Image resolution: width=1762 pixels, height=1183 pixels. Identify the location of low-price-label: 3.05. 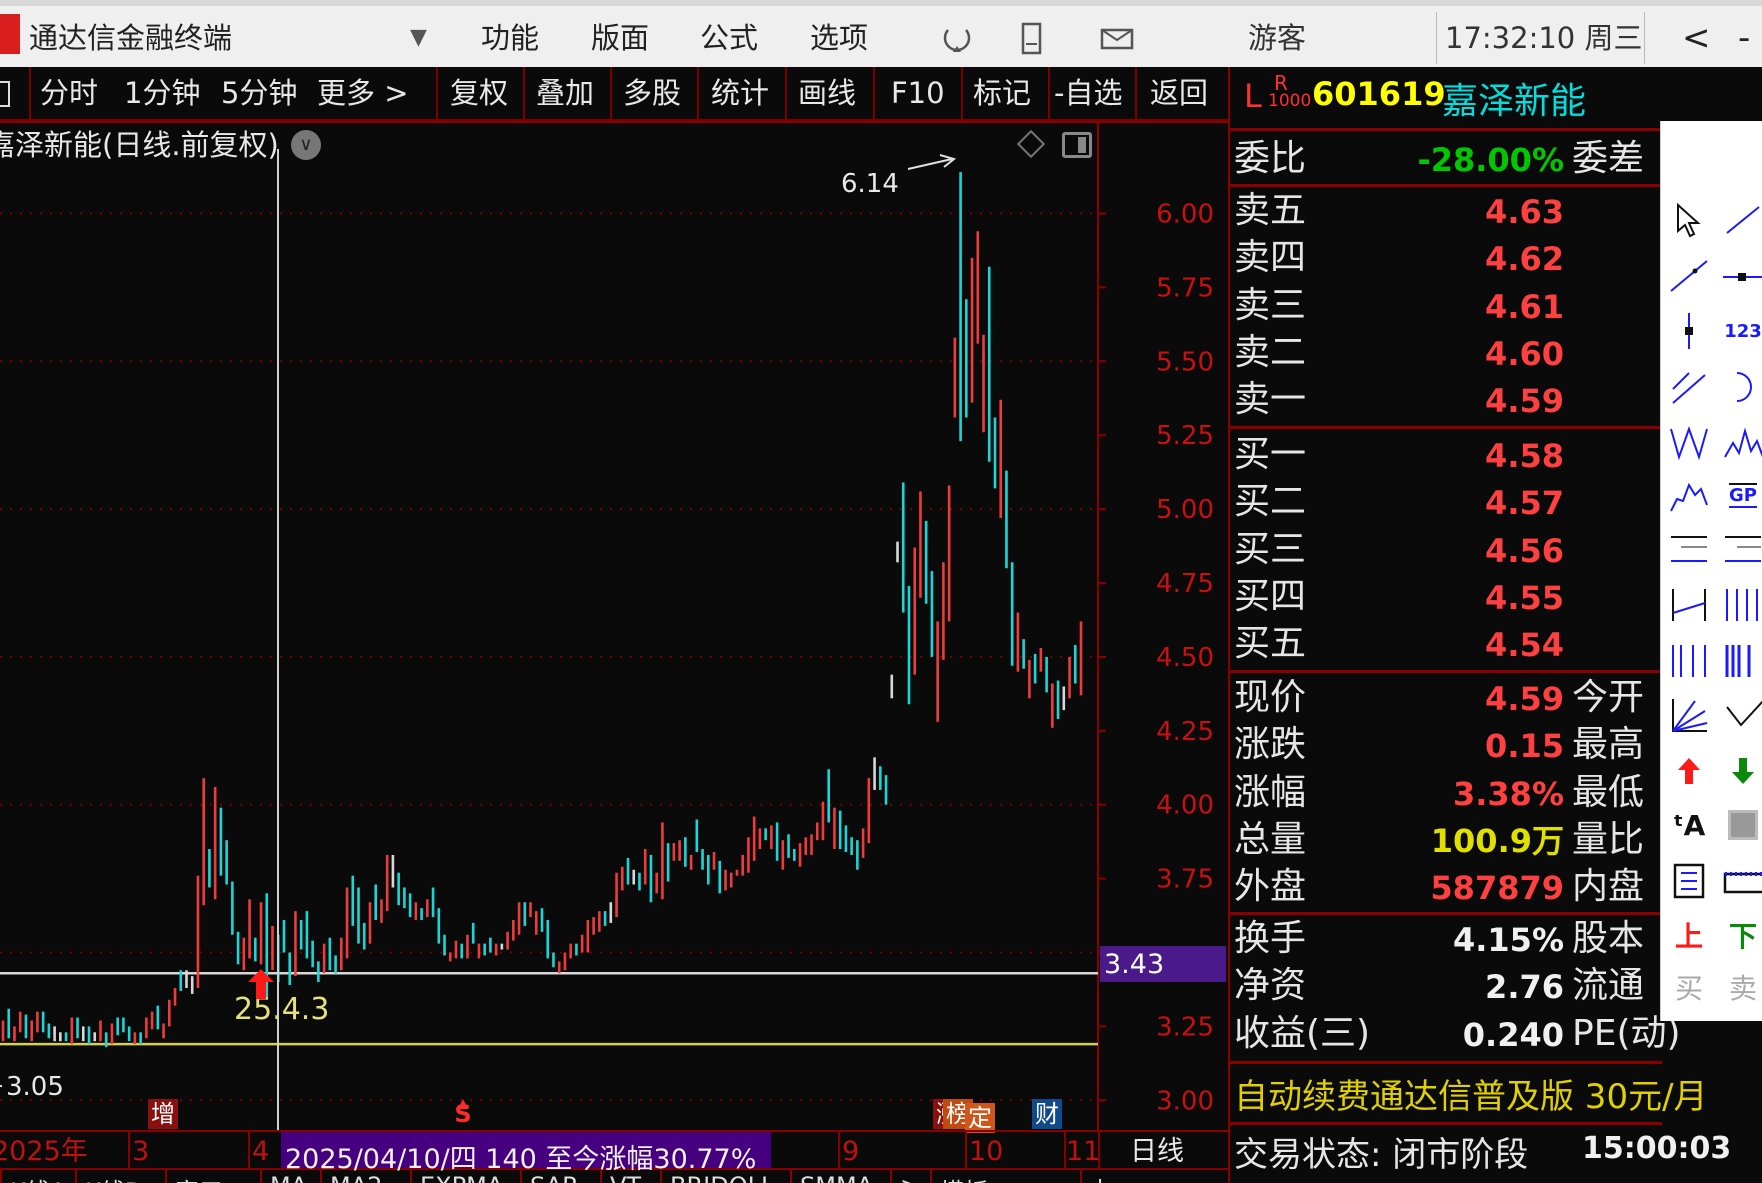
(35, 1087).